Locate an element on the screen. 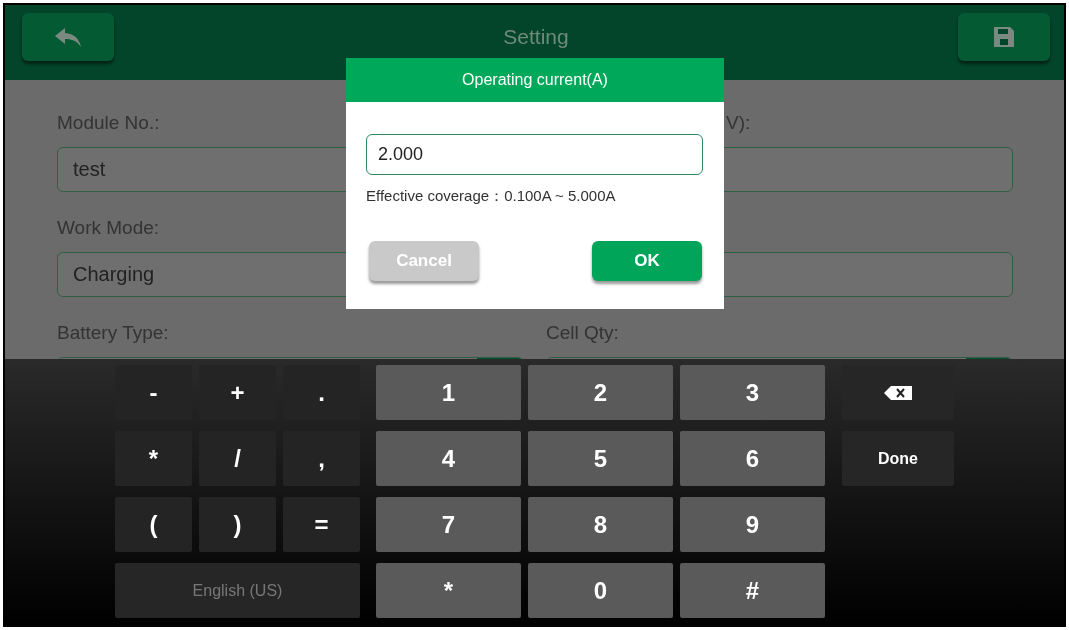 The height and width of the screenshot is (630, 1069). save-icon is located at coordinates (1004, 36).